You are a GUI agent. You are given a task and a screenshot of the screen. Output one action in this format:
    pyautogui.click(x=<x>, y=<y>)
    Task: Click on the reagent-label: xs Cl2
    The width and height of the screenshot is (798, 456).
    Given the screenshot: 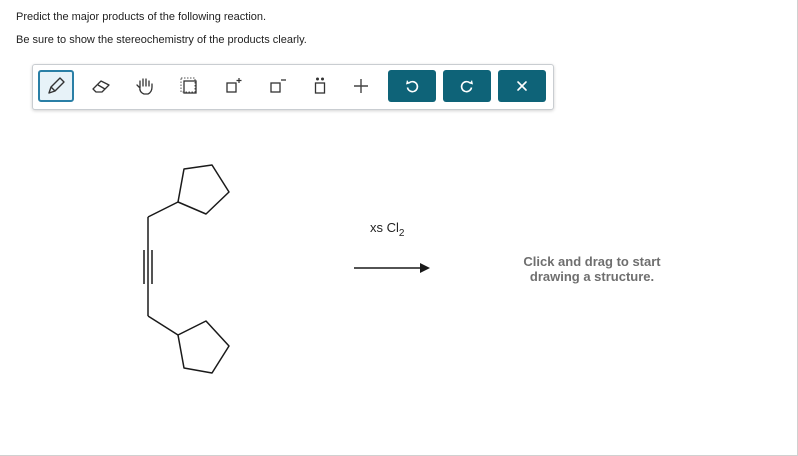 What is the action you would take?
    pyautogui.click(x=387, y=229)
    